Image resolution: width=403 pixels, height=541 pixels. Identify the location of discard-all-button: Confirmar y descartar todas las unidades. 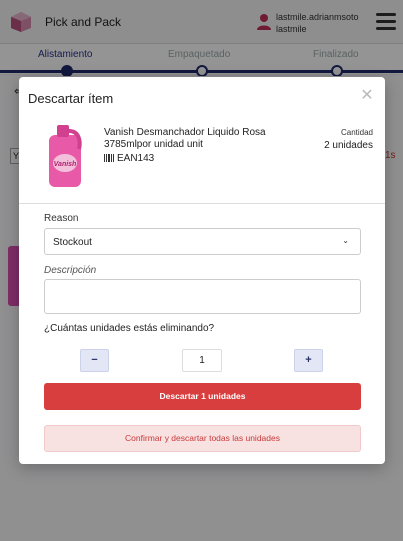
(202, 438).